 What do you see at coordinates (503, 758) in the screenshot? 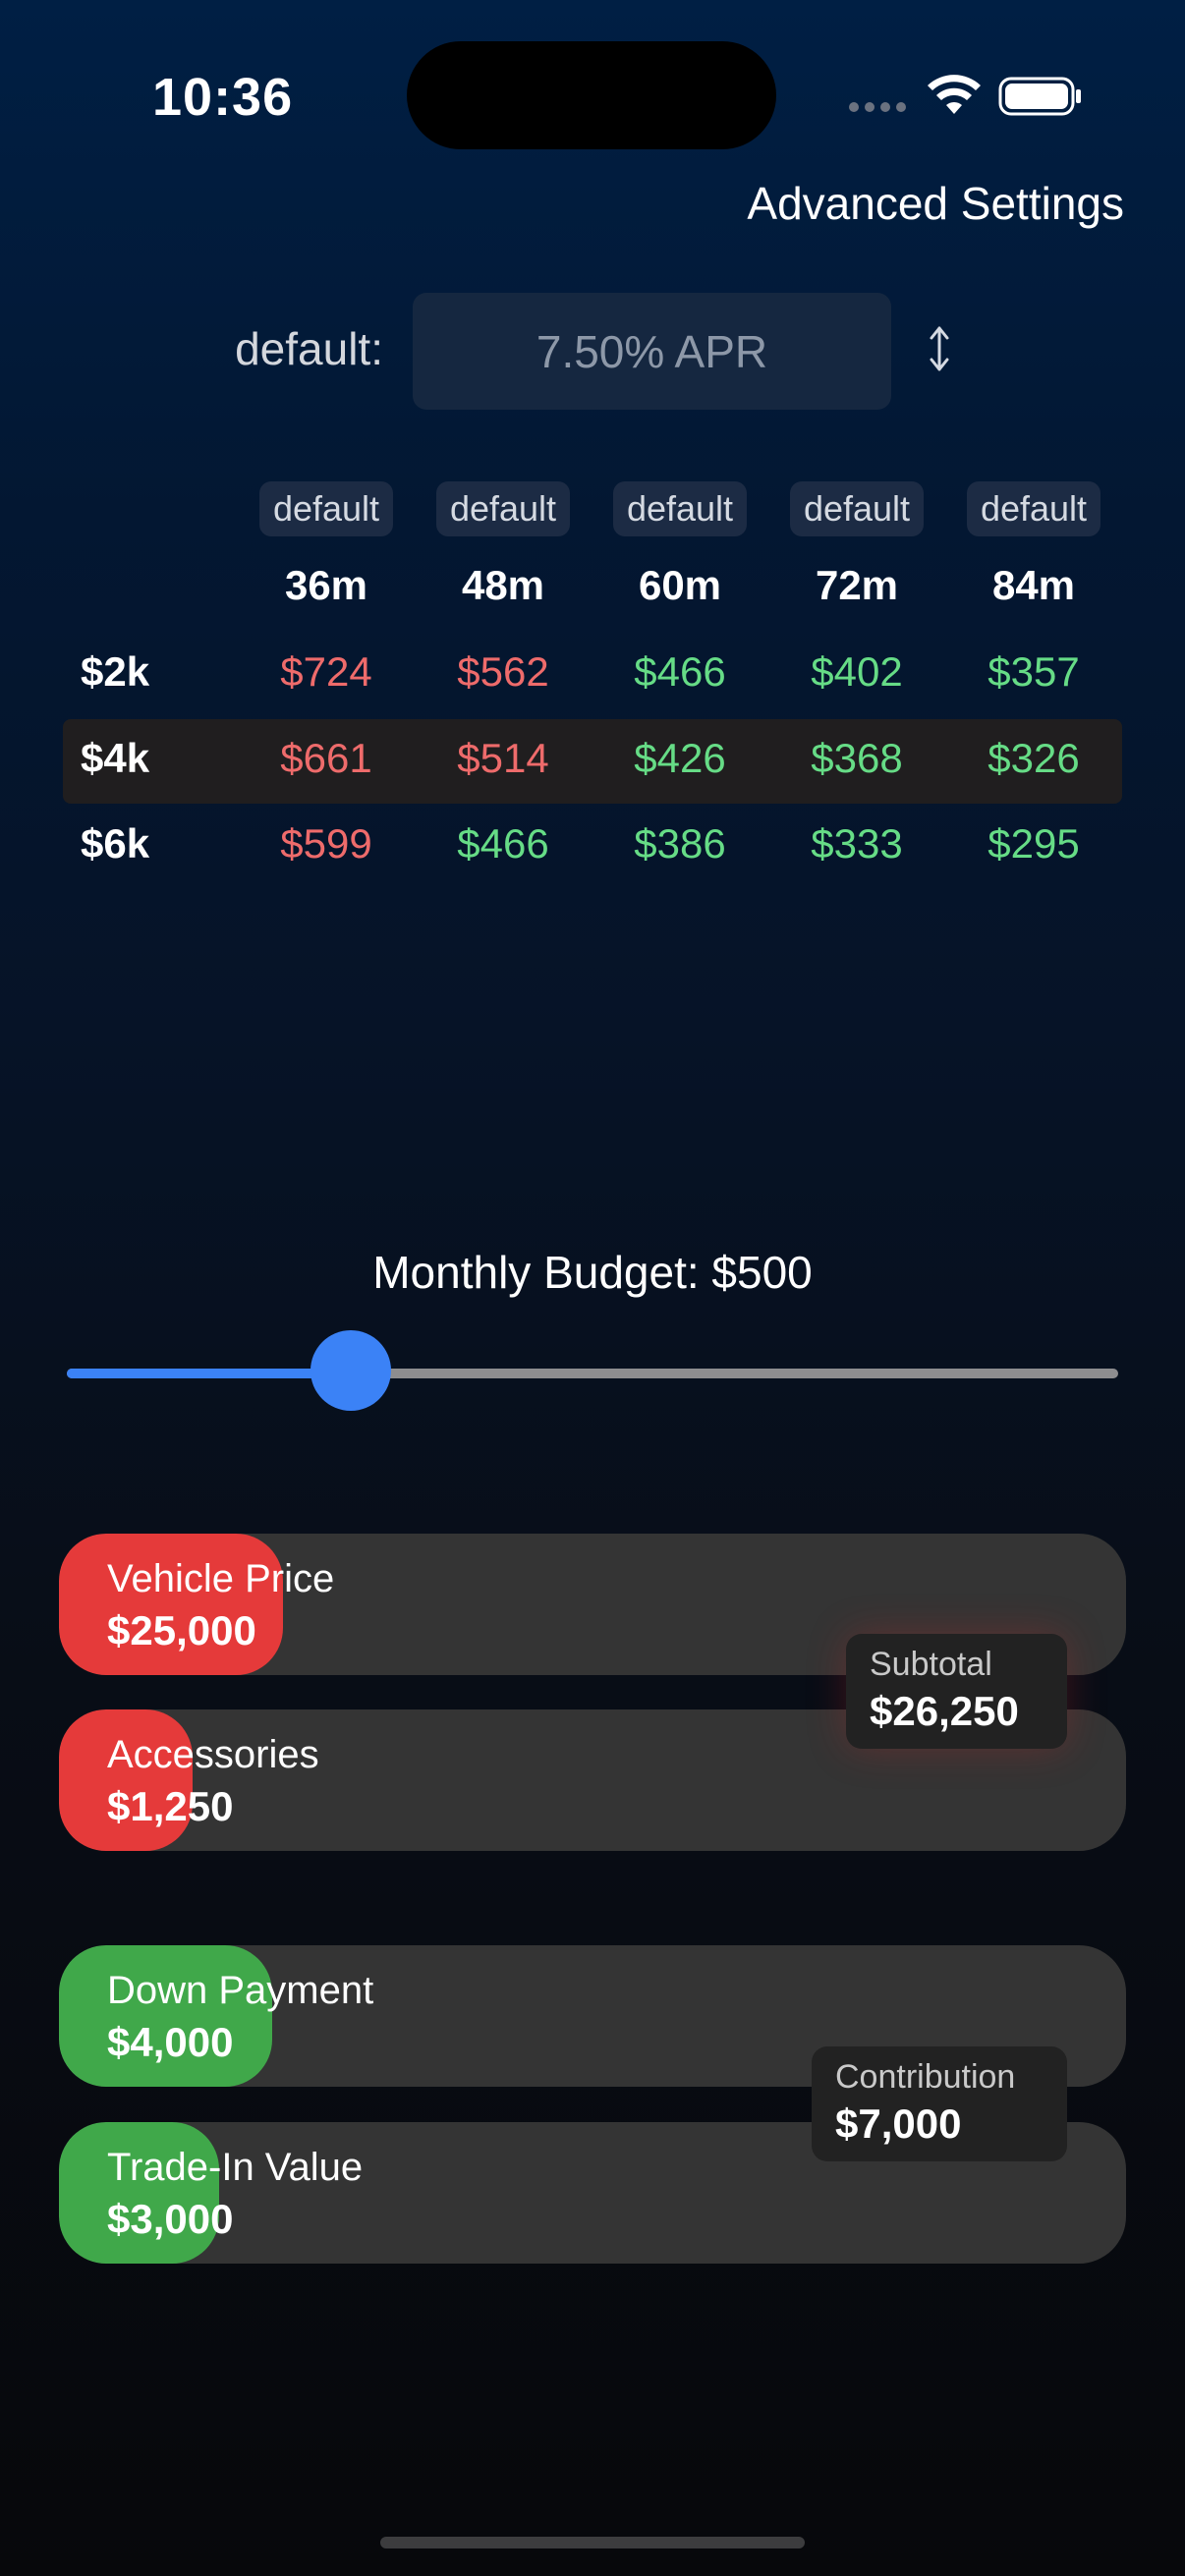
I see `payment-cell: $514` at bounding box center [503, 758].